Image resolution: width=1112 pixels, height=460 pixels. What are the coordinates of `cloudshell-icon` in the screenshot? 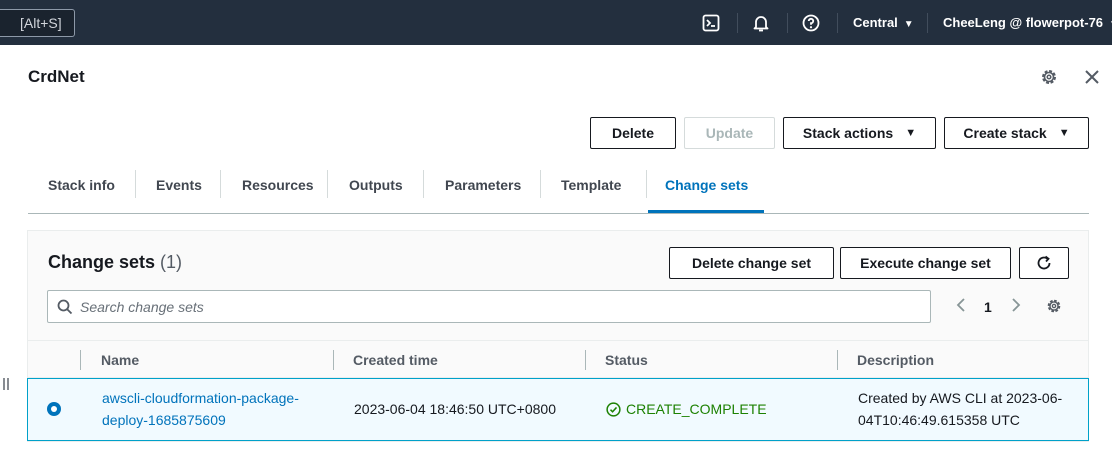 It's located at (711, 23).